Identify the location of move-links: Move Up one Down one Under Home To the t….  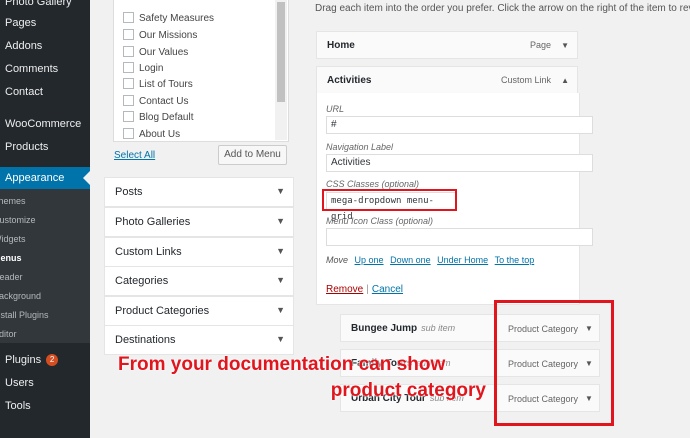
(430, 260).